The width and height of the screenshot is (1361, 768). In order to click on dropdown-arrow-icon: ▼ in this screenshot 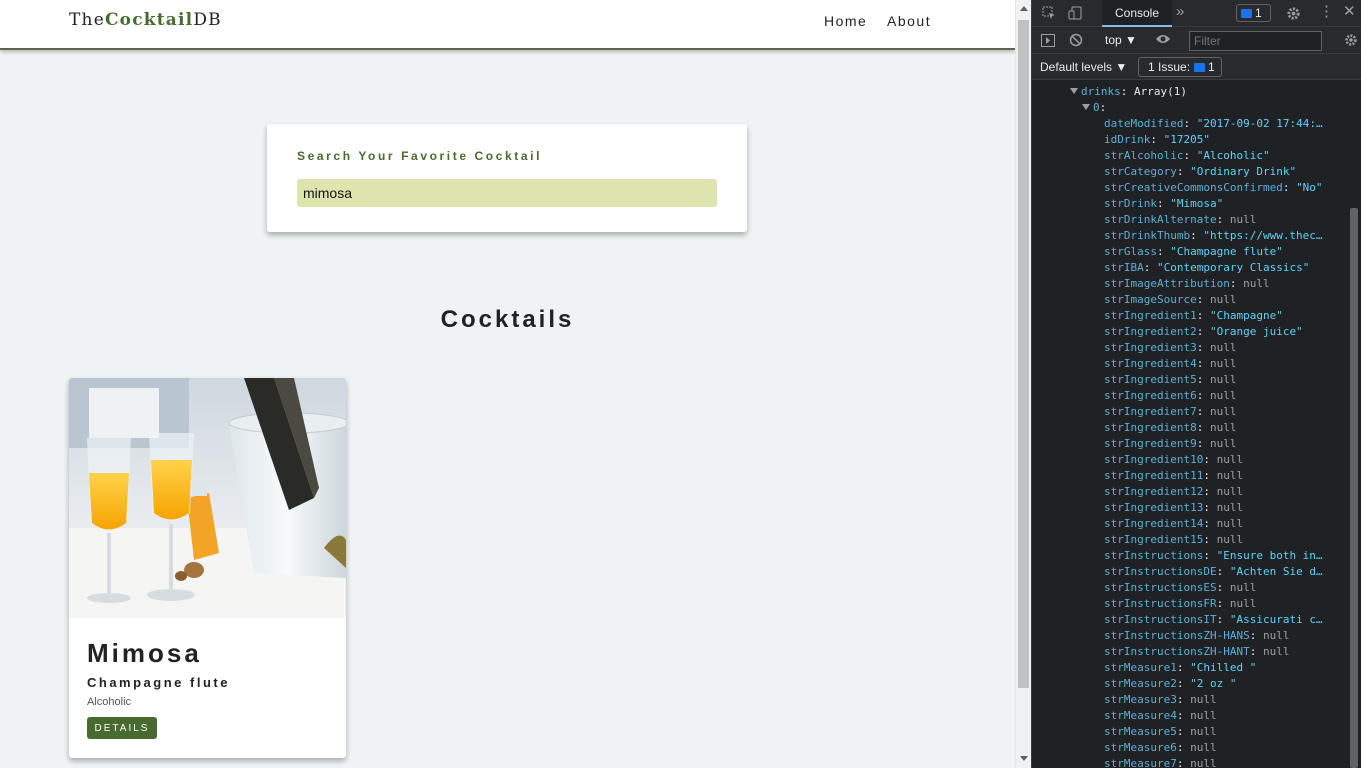, I will do `click(1131, 40)`.